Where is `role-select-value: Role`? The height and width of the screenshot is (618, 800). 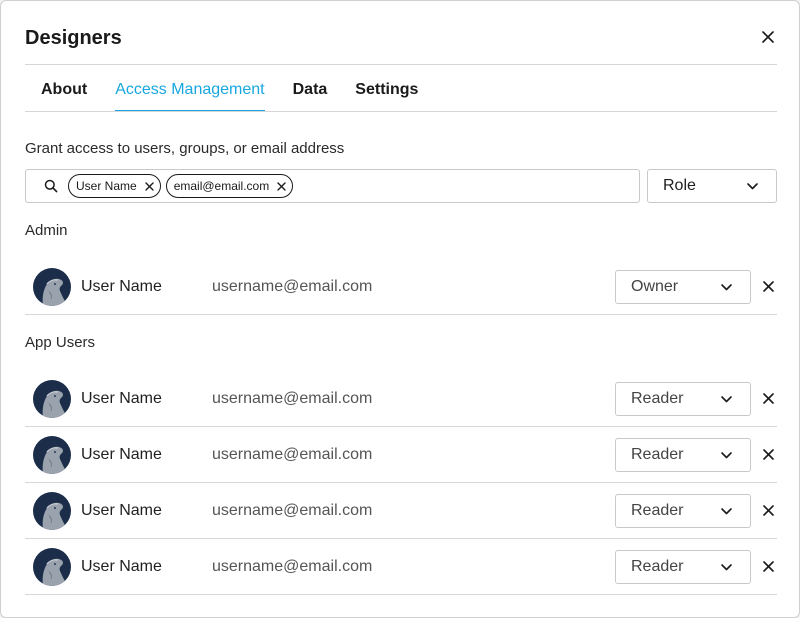
role-select-value: Role is located at coordinates (679, 185).